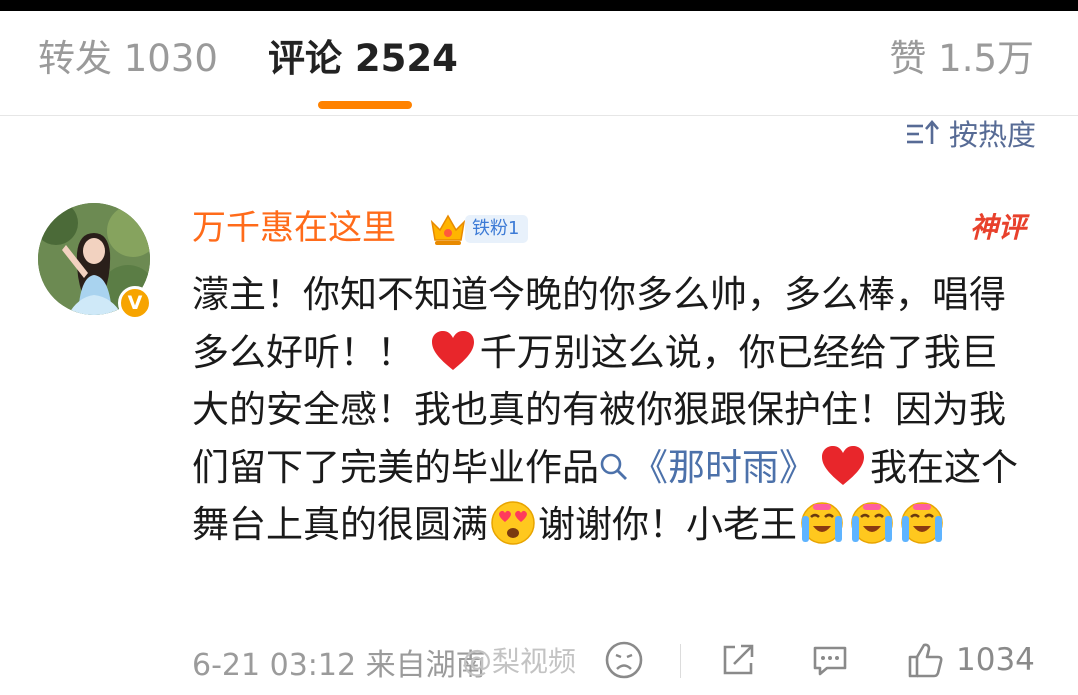 The height and width of the screenshot is (695, 1078). What do you see at coordinates (365, 105) in the screenshot?
I see `active-tab-indicator` at bounding box center [365, 105].